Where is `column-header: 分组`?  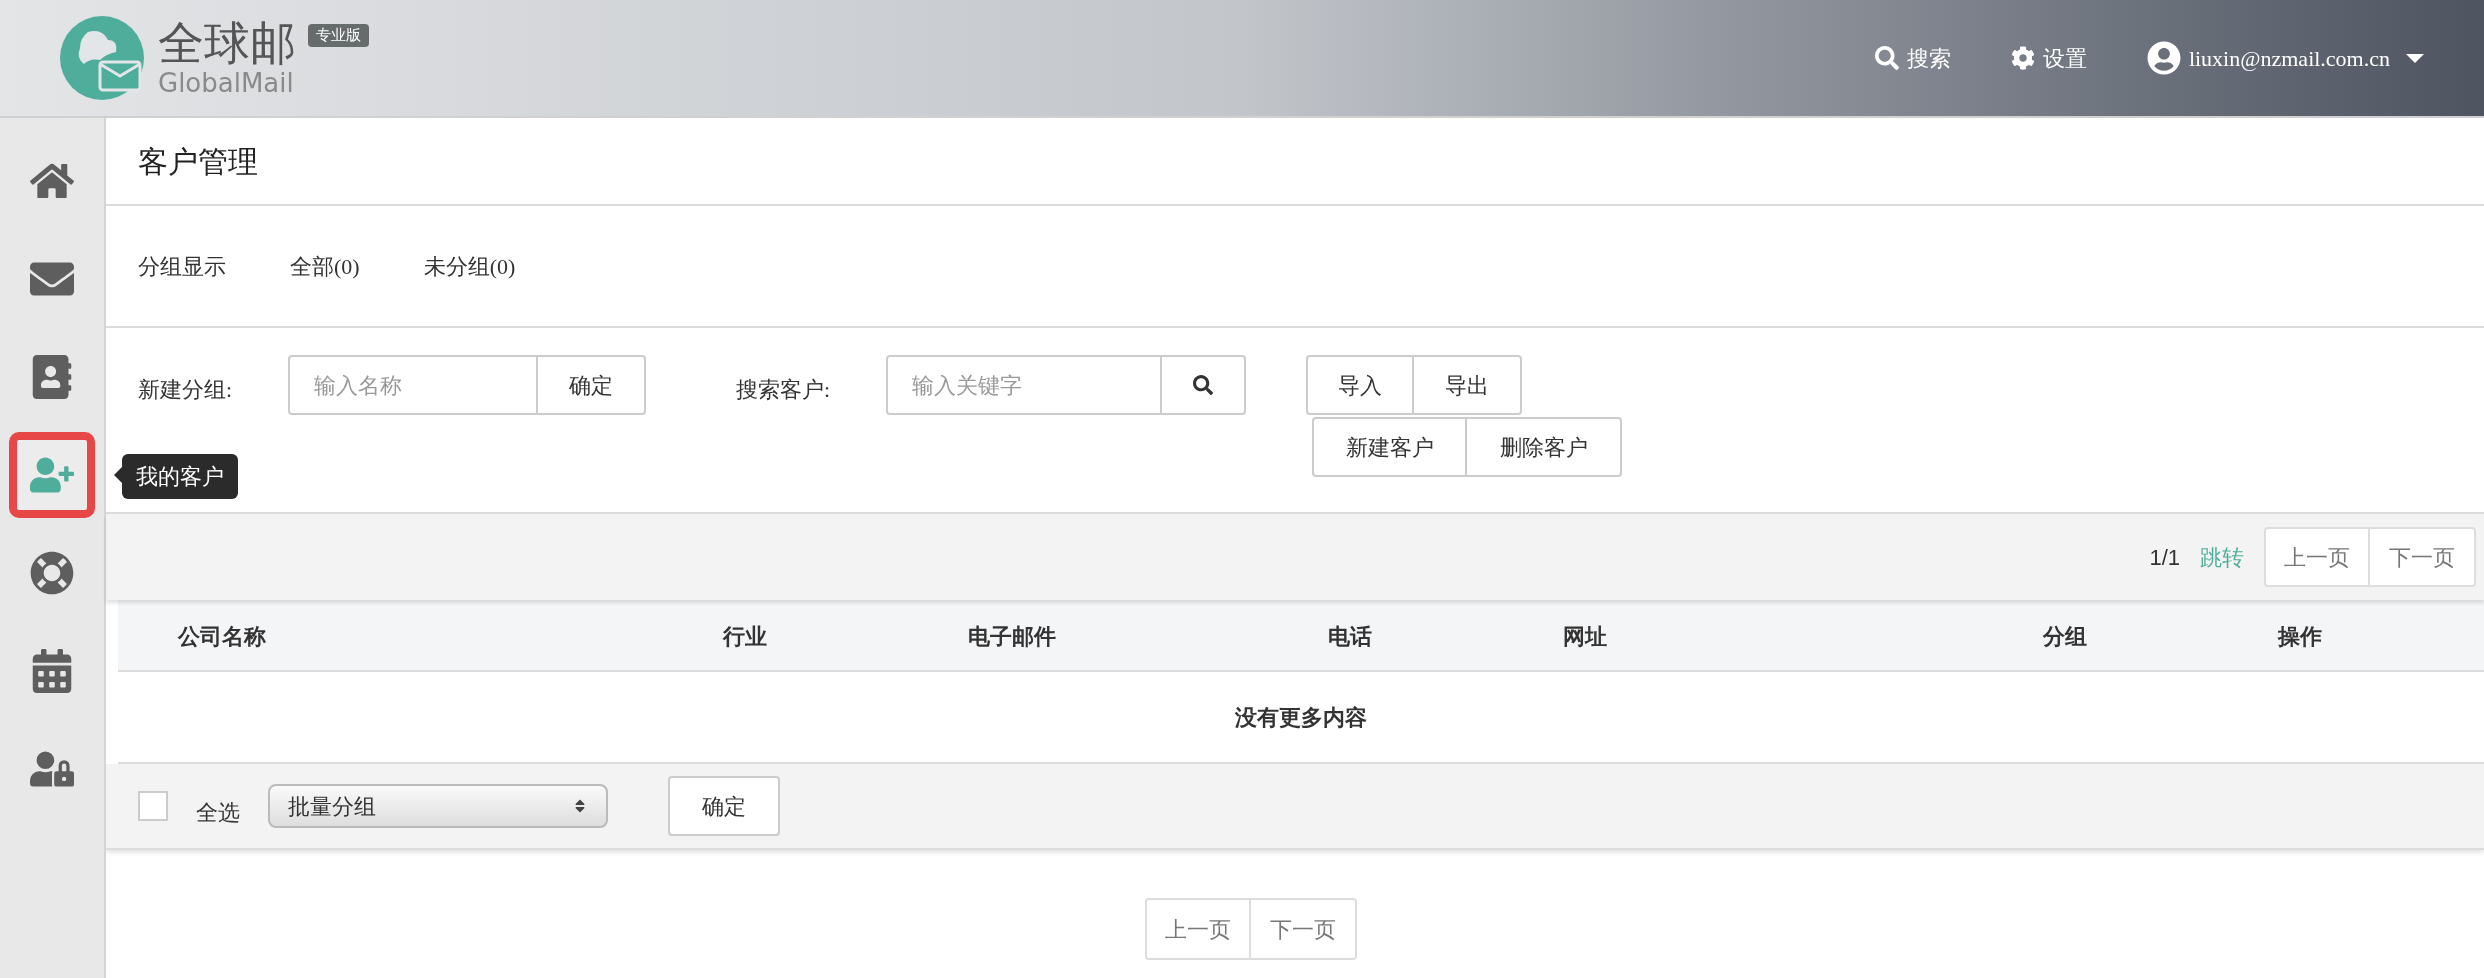
column-header: 分组 is located at coordinates (2065, 637).